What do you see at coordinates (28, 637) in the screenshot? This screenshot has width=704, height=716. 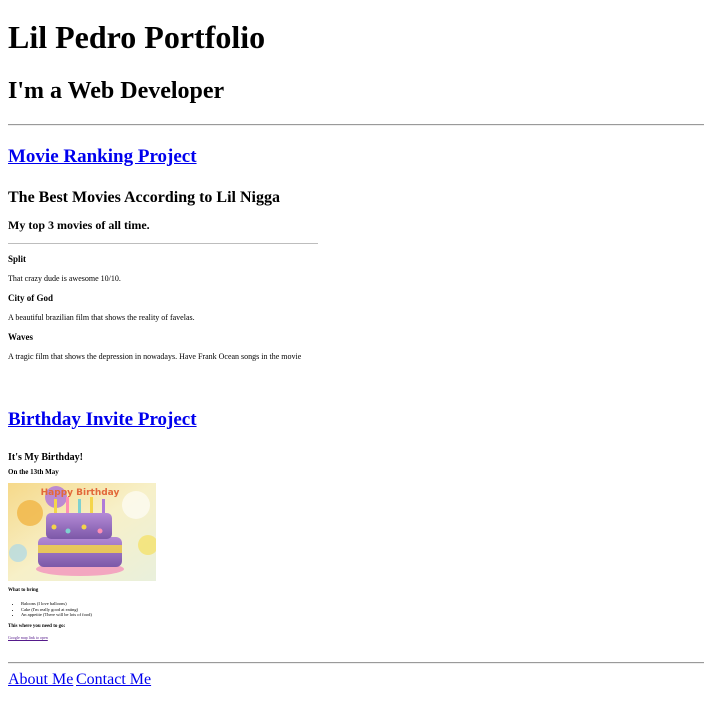 I see `google-map-link: Google map link to open` at bounding box center [28, 637].